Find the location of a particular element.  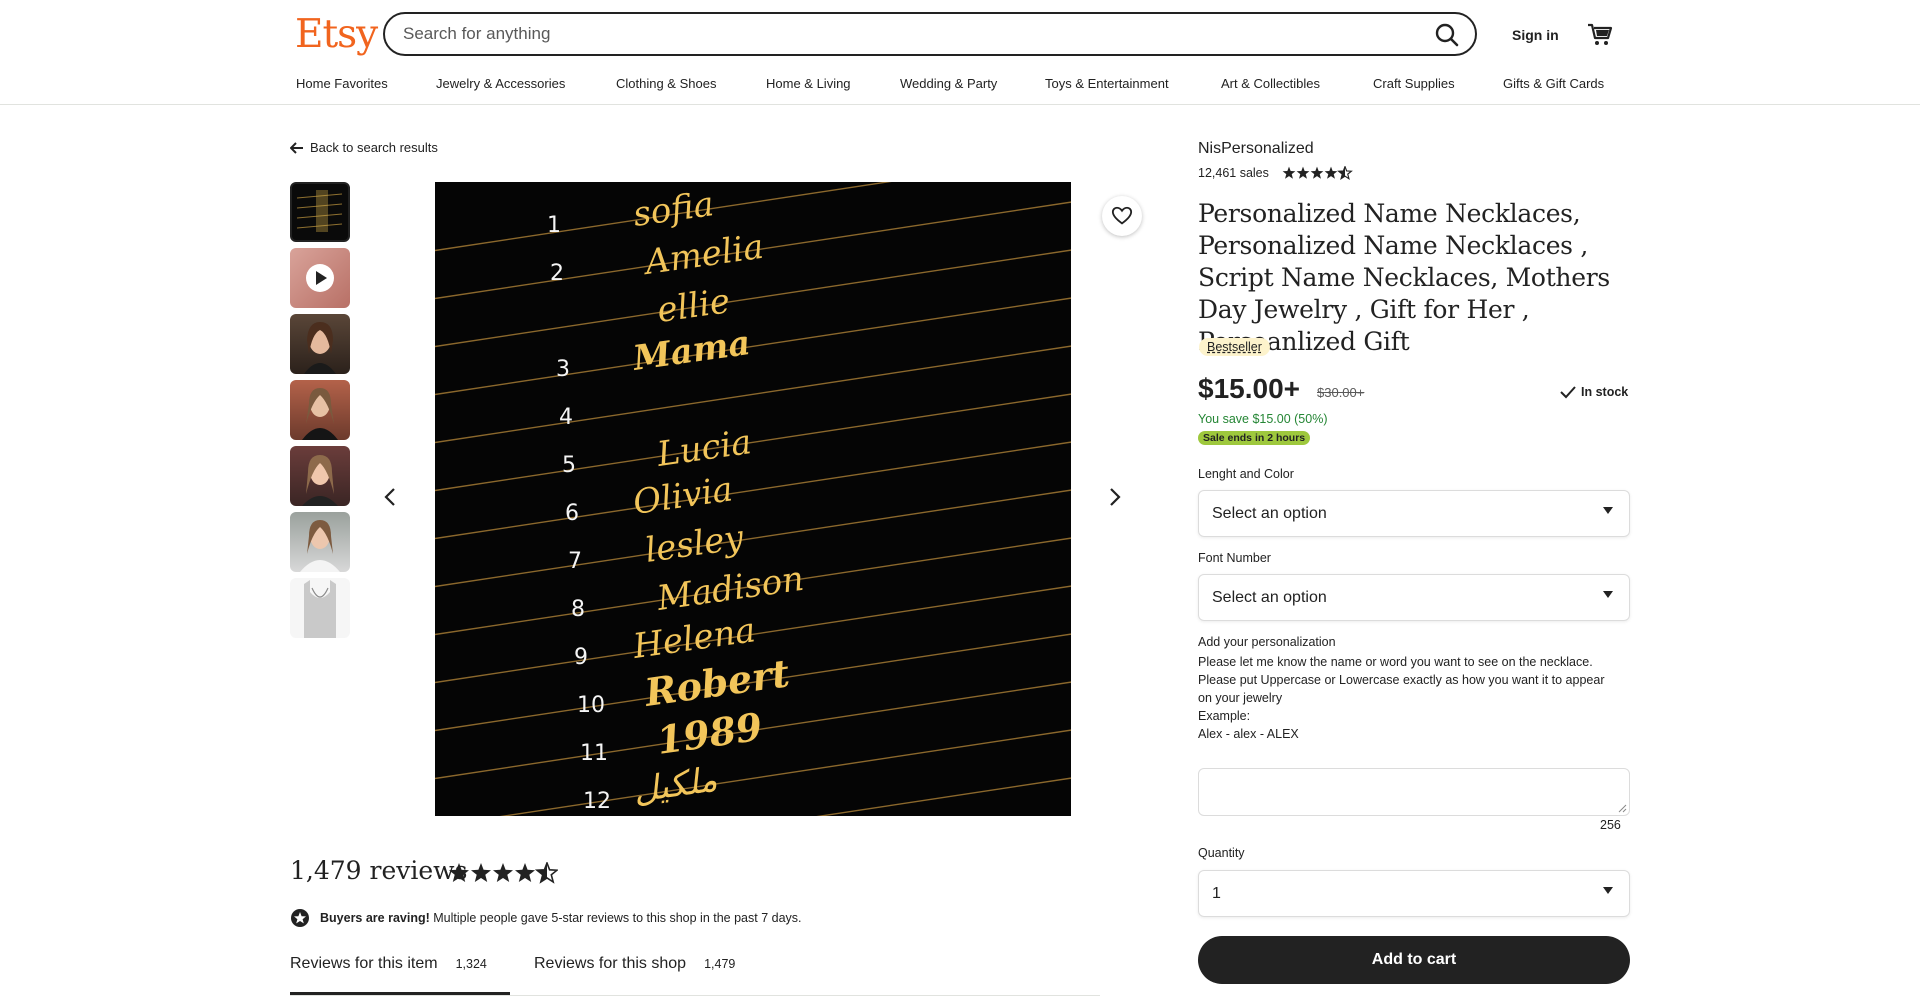

active-tab-indicator is located at coordinates (400, 993).